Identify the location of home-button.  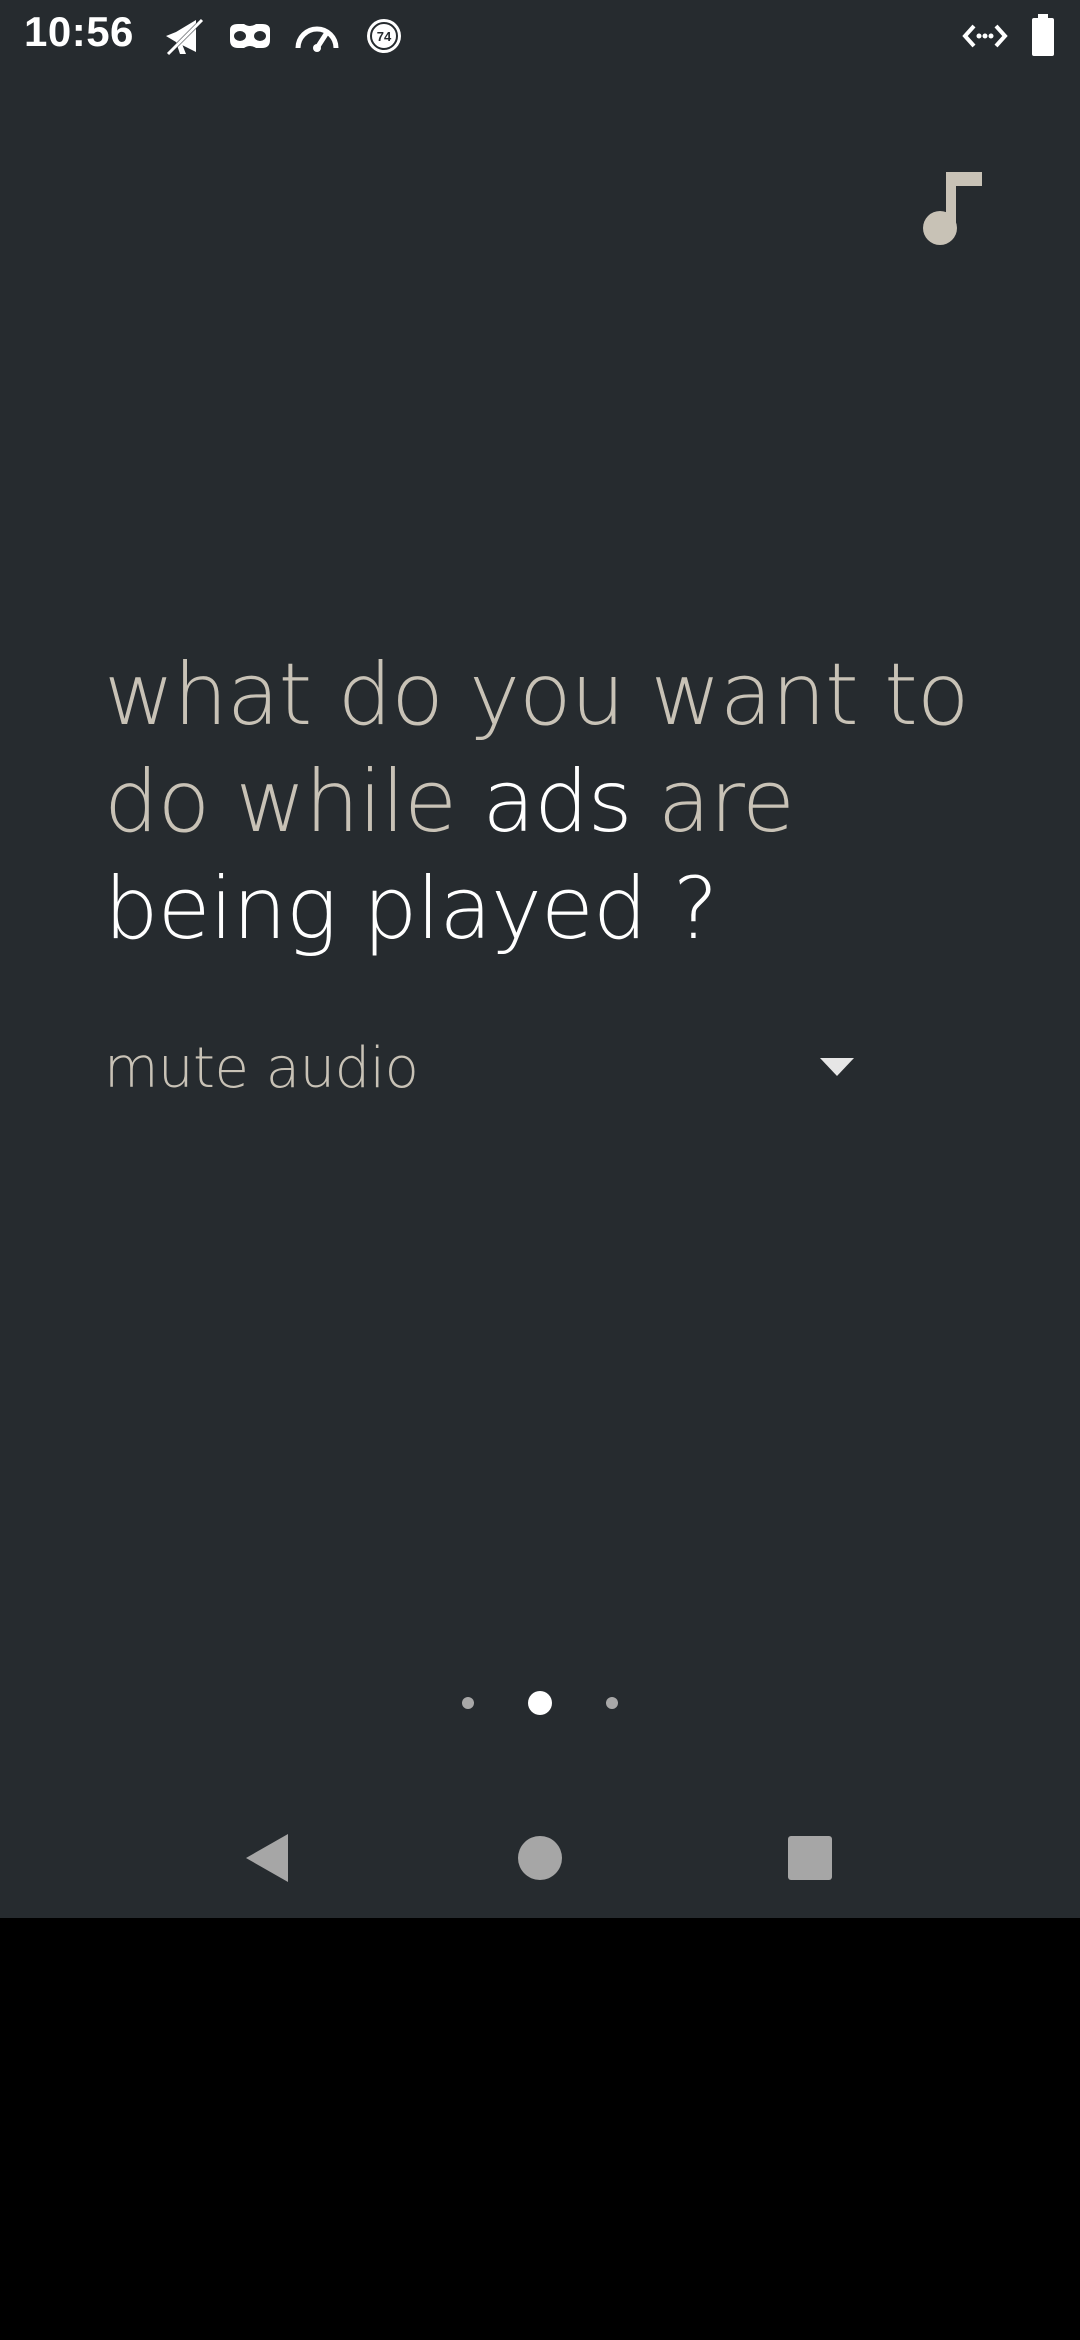
(540, 1858).